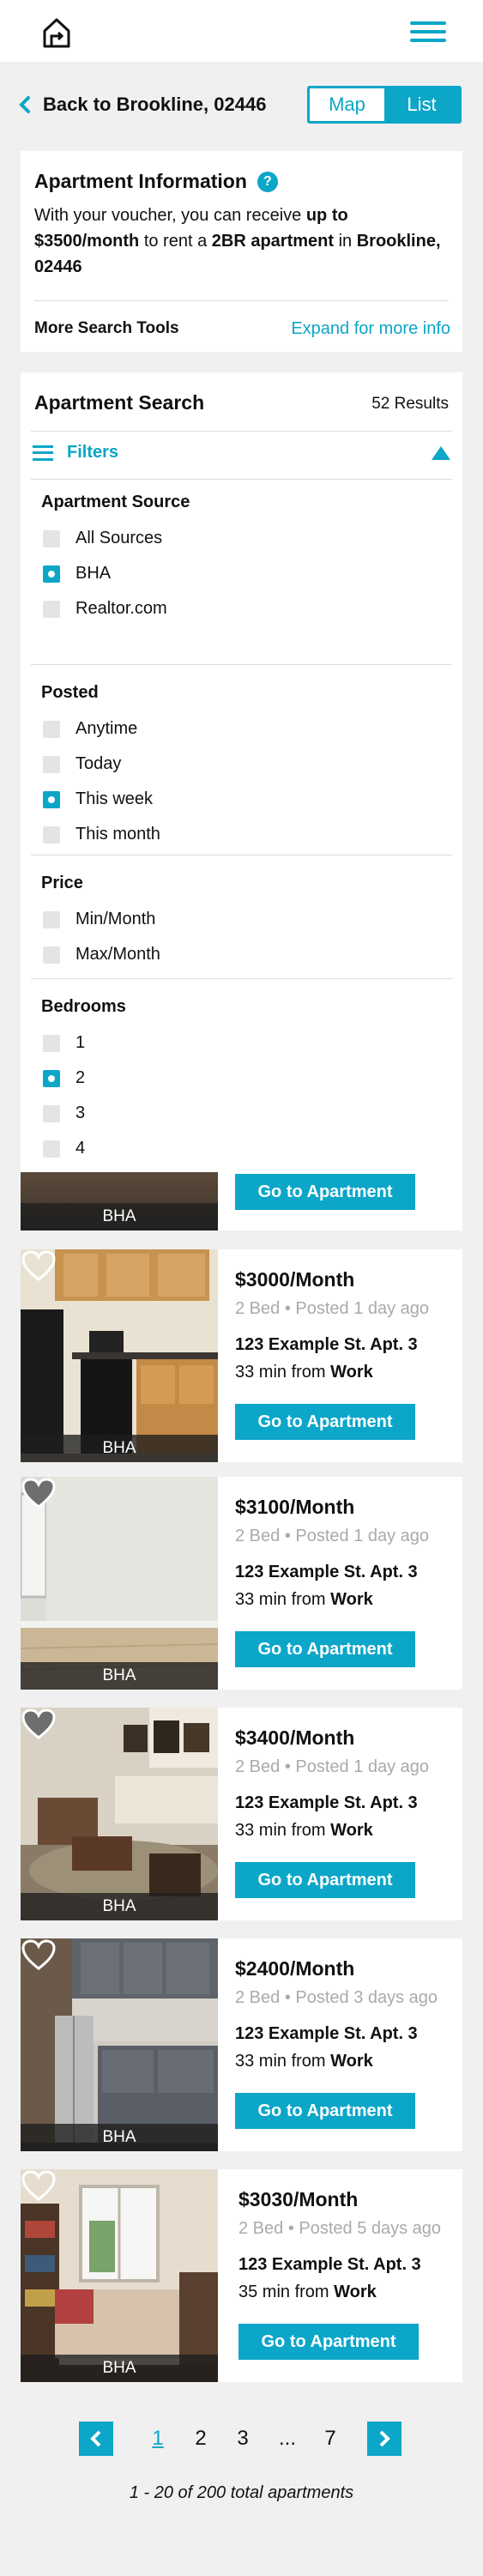  I want to click on filter-option: This week, so click(98, 799).